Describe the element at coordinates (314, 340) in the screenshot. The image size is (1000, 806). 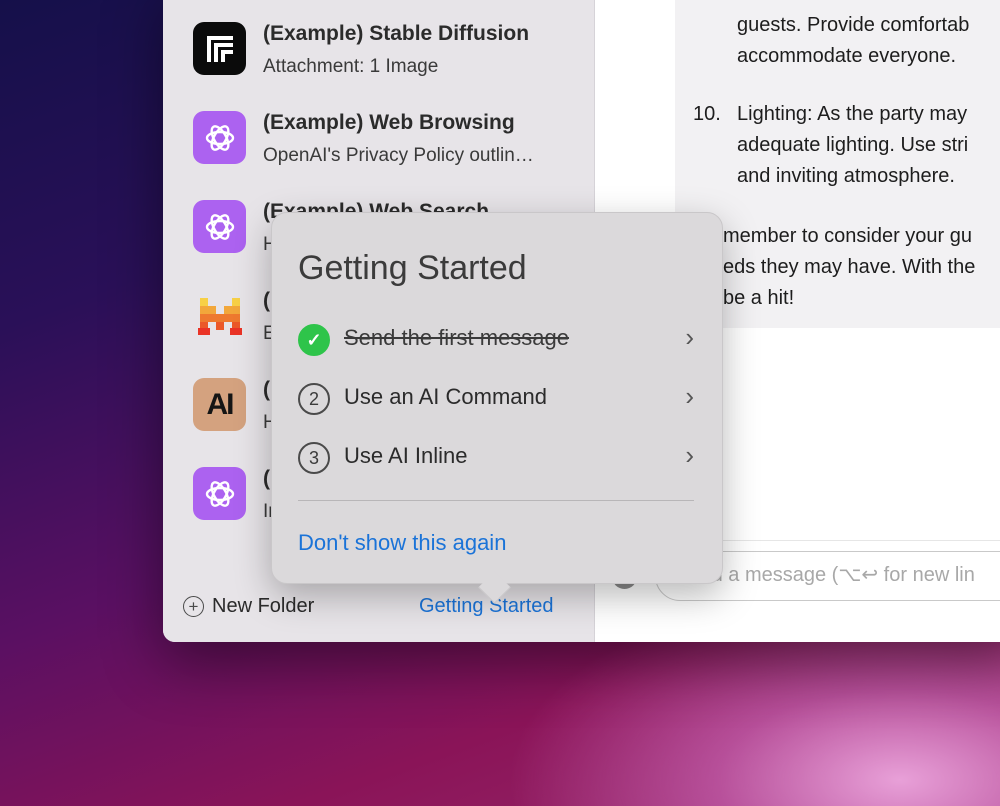
I see `checkmark-icon: ✓` at that location.